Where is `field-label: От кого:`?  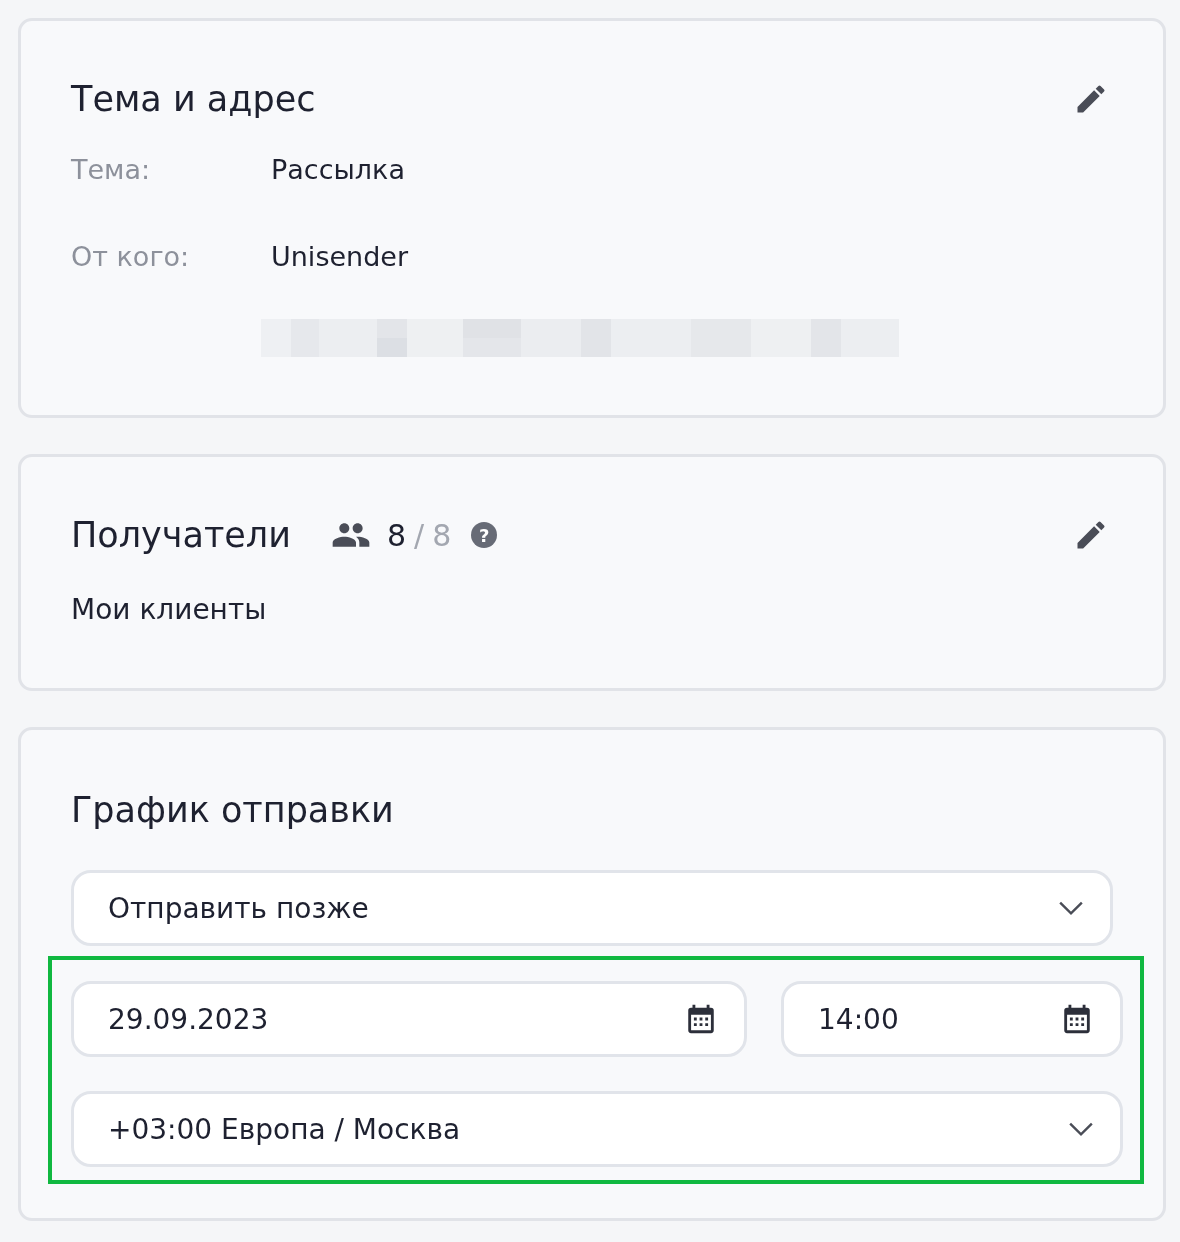
field-label: От кого: is located at coordinates (131, 256).